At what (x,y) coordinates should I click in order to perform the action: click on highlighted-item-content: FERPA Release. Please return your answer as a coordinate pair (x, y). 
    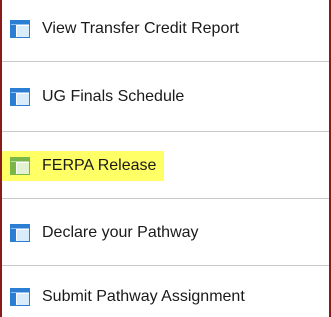
    Looking at the image, I should click on (83, 165).